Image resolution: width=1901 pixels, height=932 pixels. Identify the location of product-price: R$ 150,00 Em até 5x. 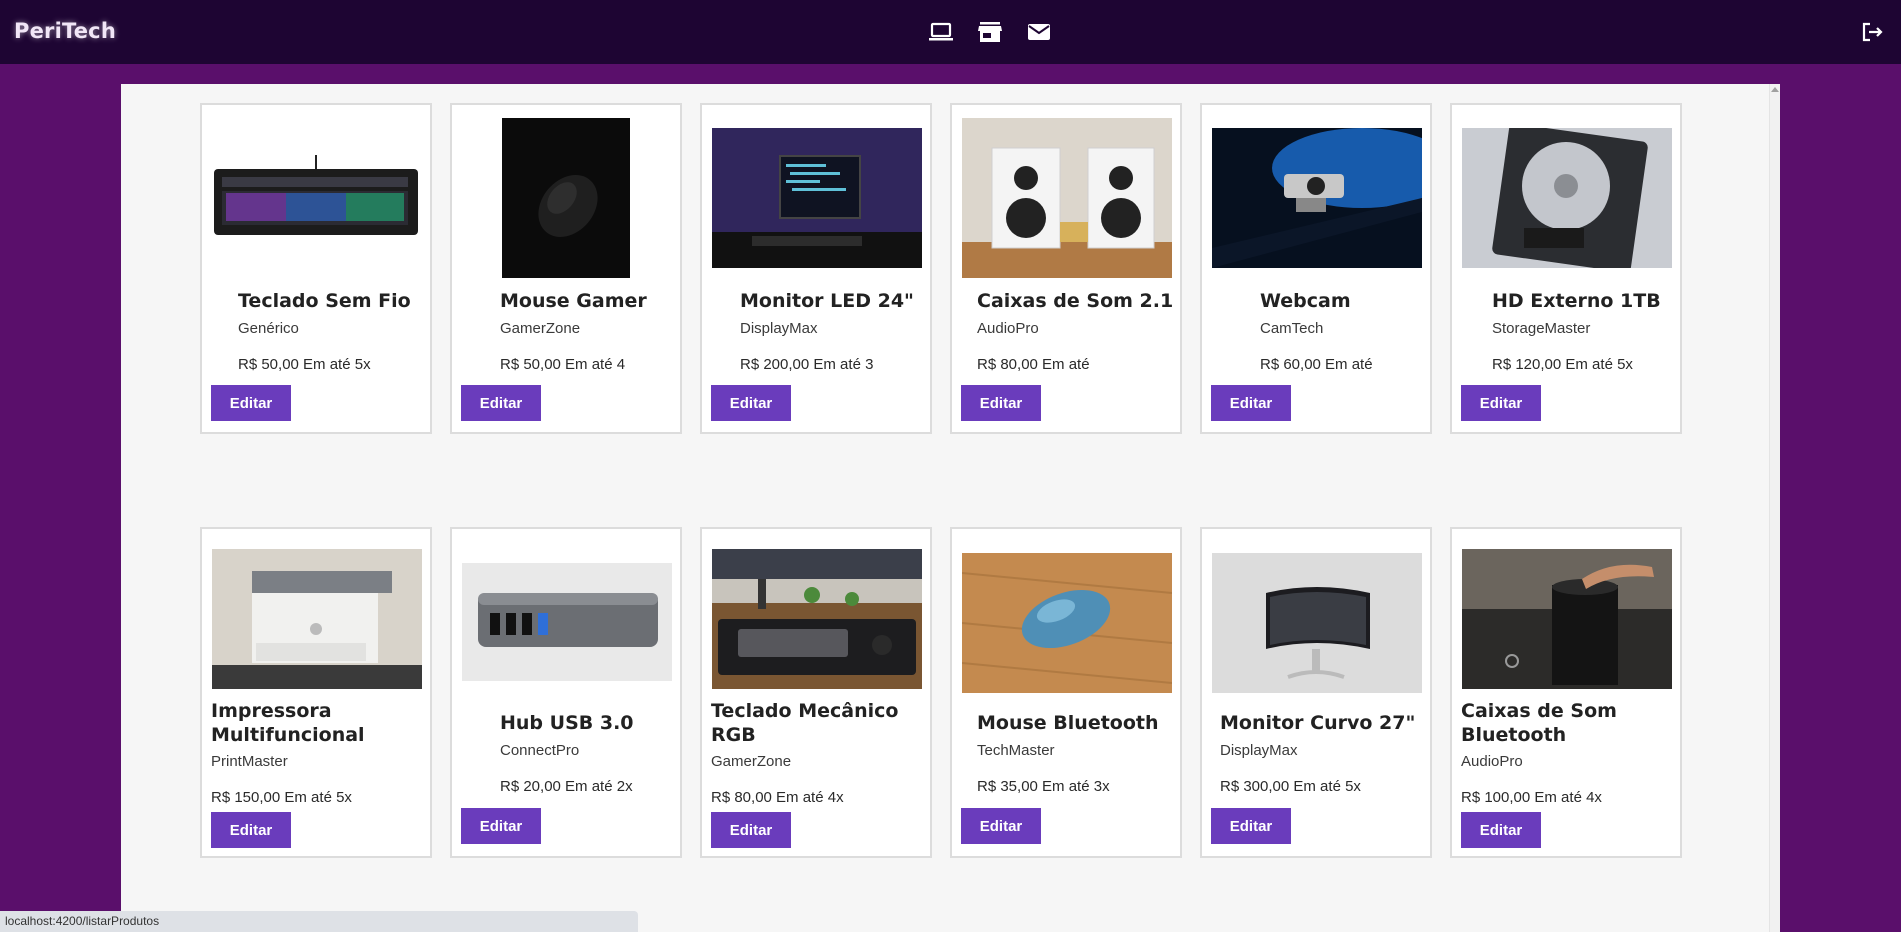
(281, 797).